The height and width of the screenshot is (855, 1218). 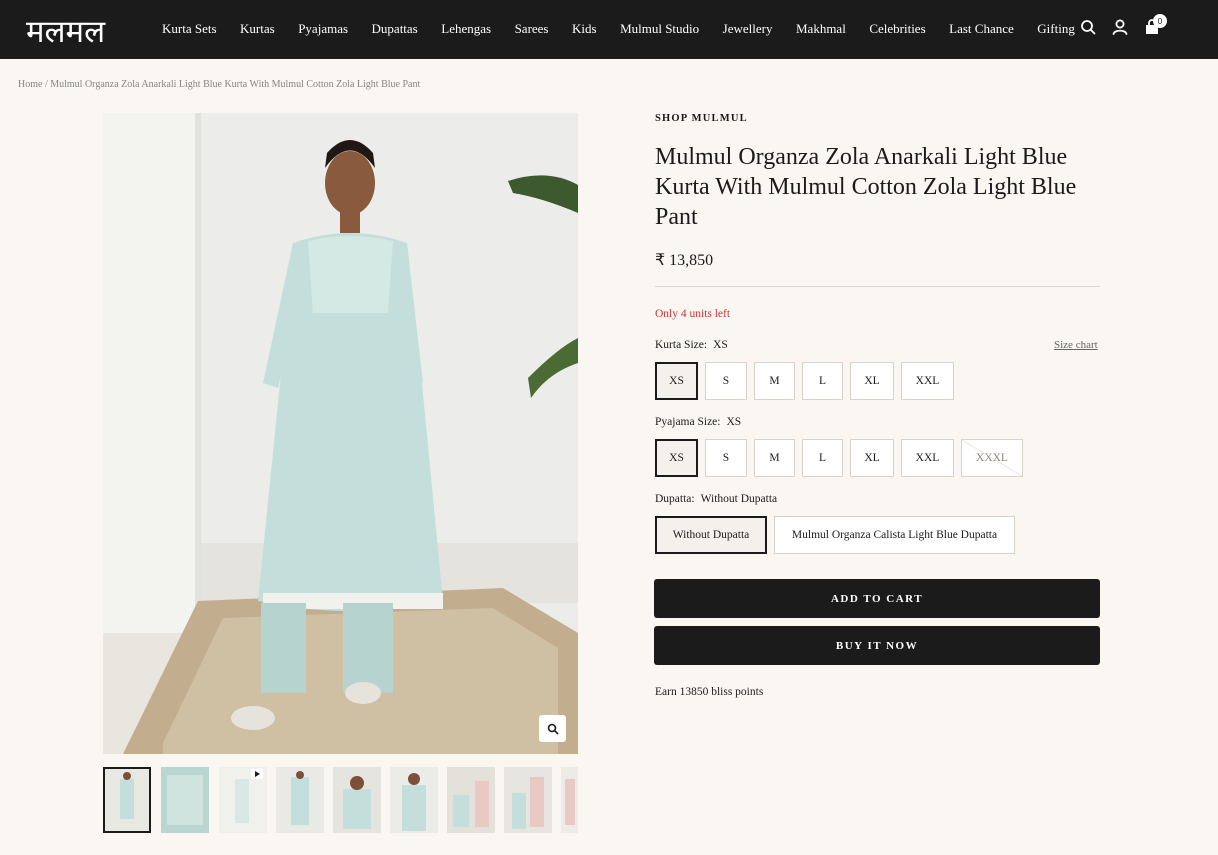 What do you see at coordinates (466, 29) in the screenshot?
I see `nav-item-lehengas: Lehengas` at bounding box center [466, 29].